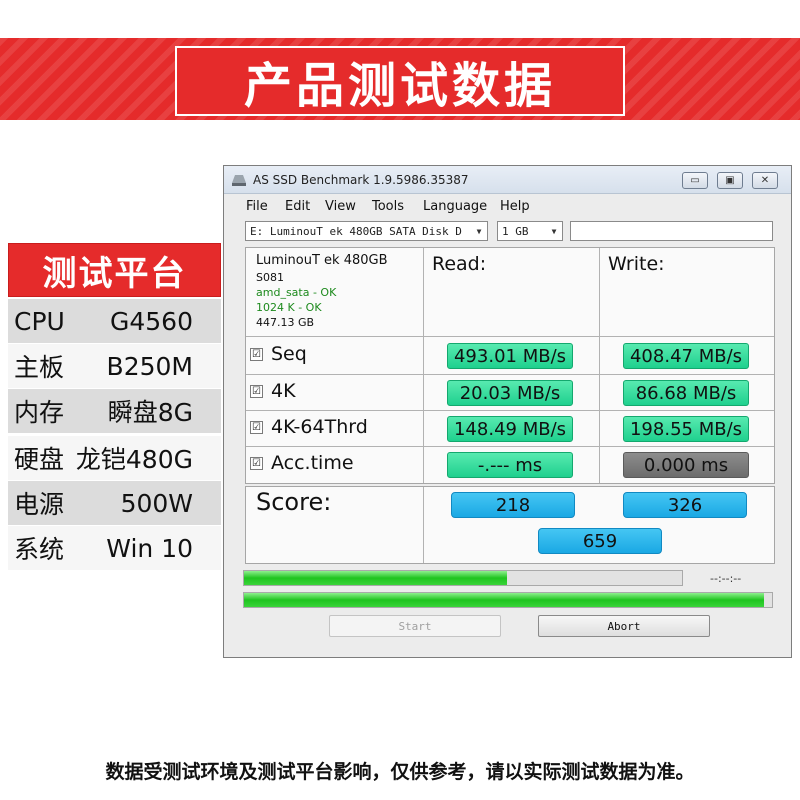 Image resolution: width=800 pixels, height=800 pixels. What do you see at coordinates (388, 206) in the screenshot?
I see `menu-tools: Tools` at bounding box center [388, 206].